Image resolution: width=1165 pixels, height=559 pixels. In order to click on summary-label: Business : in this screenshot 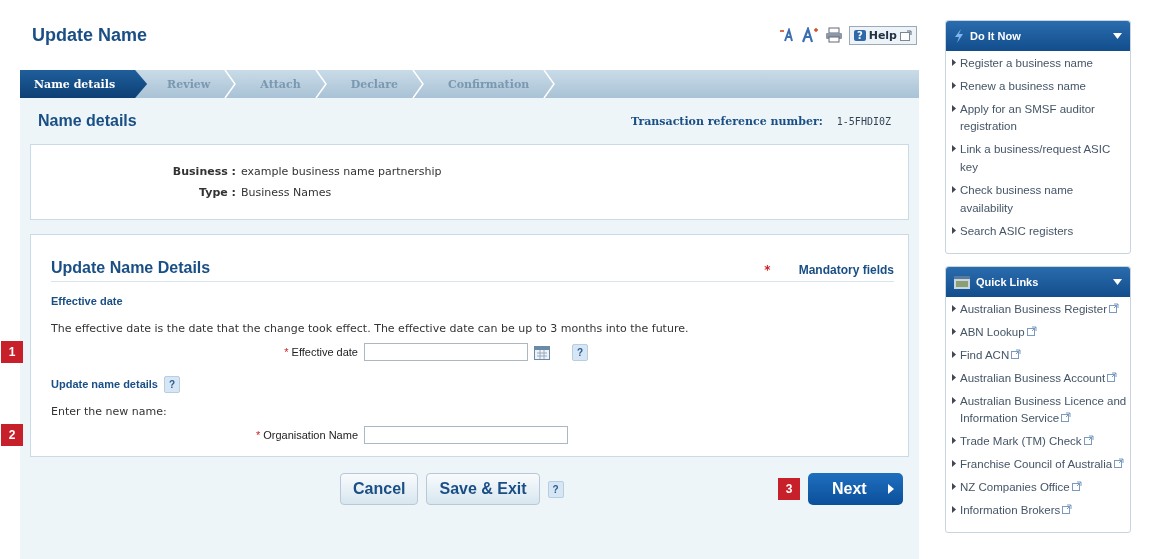, I will do `click(203, 171)`.